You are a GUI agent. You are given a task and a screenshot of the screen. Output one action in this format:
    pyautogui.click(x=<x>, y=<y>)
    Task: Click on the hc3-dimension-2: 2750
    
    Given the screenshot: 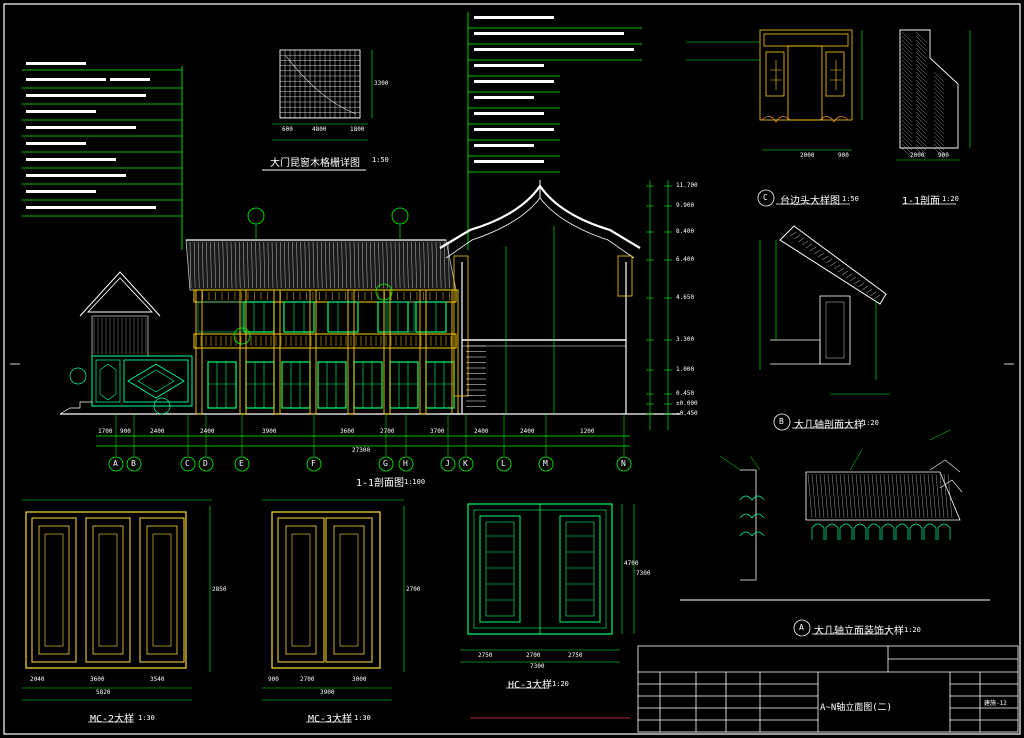 What is the action you would take?
    pyautogui.click(x=575, y=655)
    